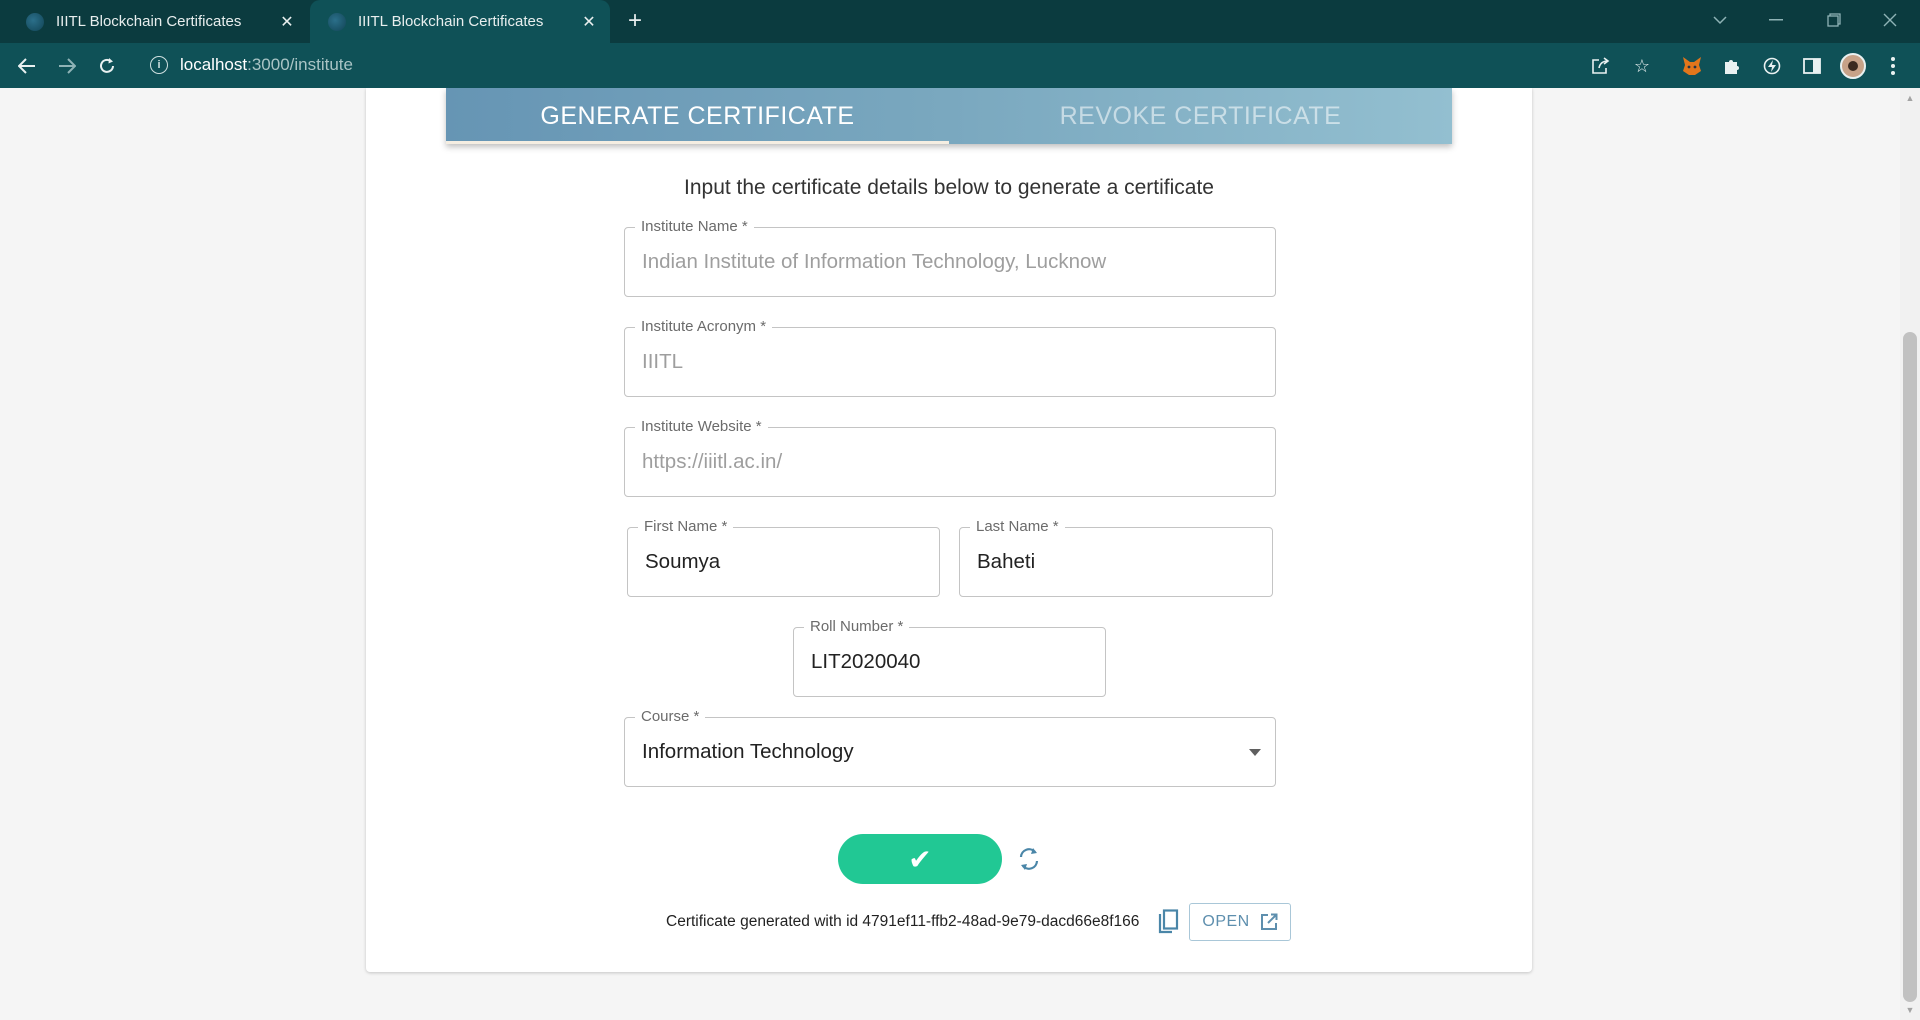 Image resolution: width=1920 pixels, height=1020 pixels. What do you see at coordinates (635, 22) in the screenshot?
I see `new-tab-icon: +` at bounding box center [635, 22].